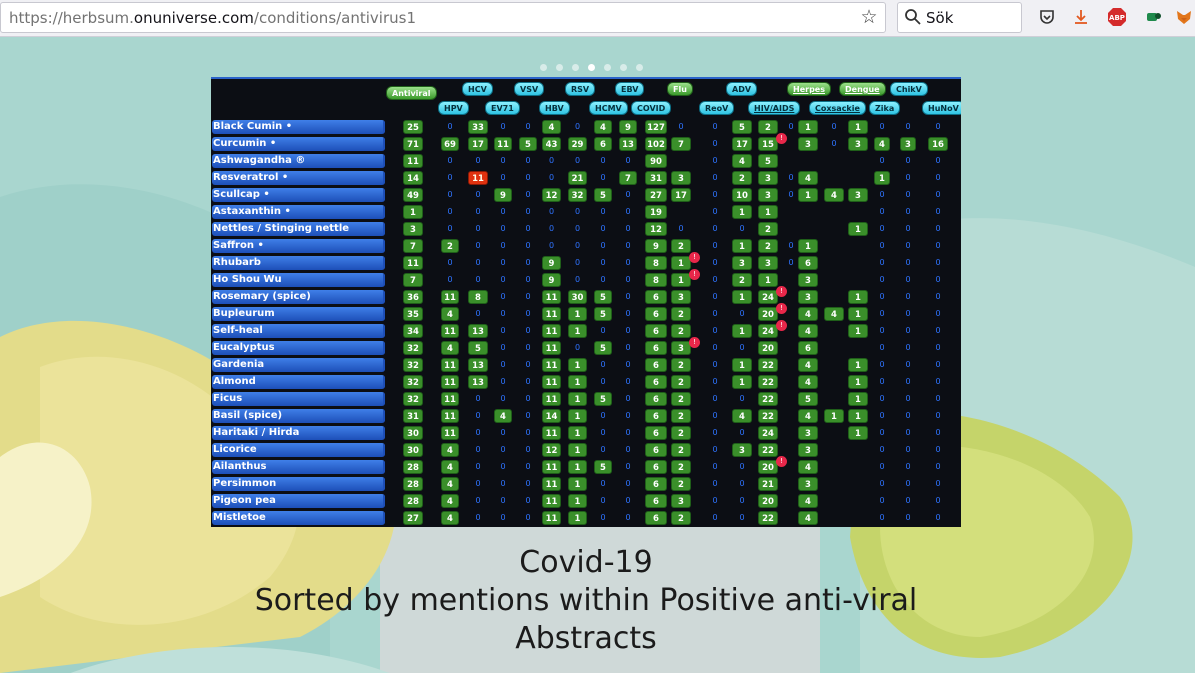  What do you see at coordinates (959, 17) in the screenshot?
I see `search-input: Sök` at bounding box center [959, 17].